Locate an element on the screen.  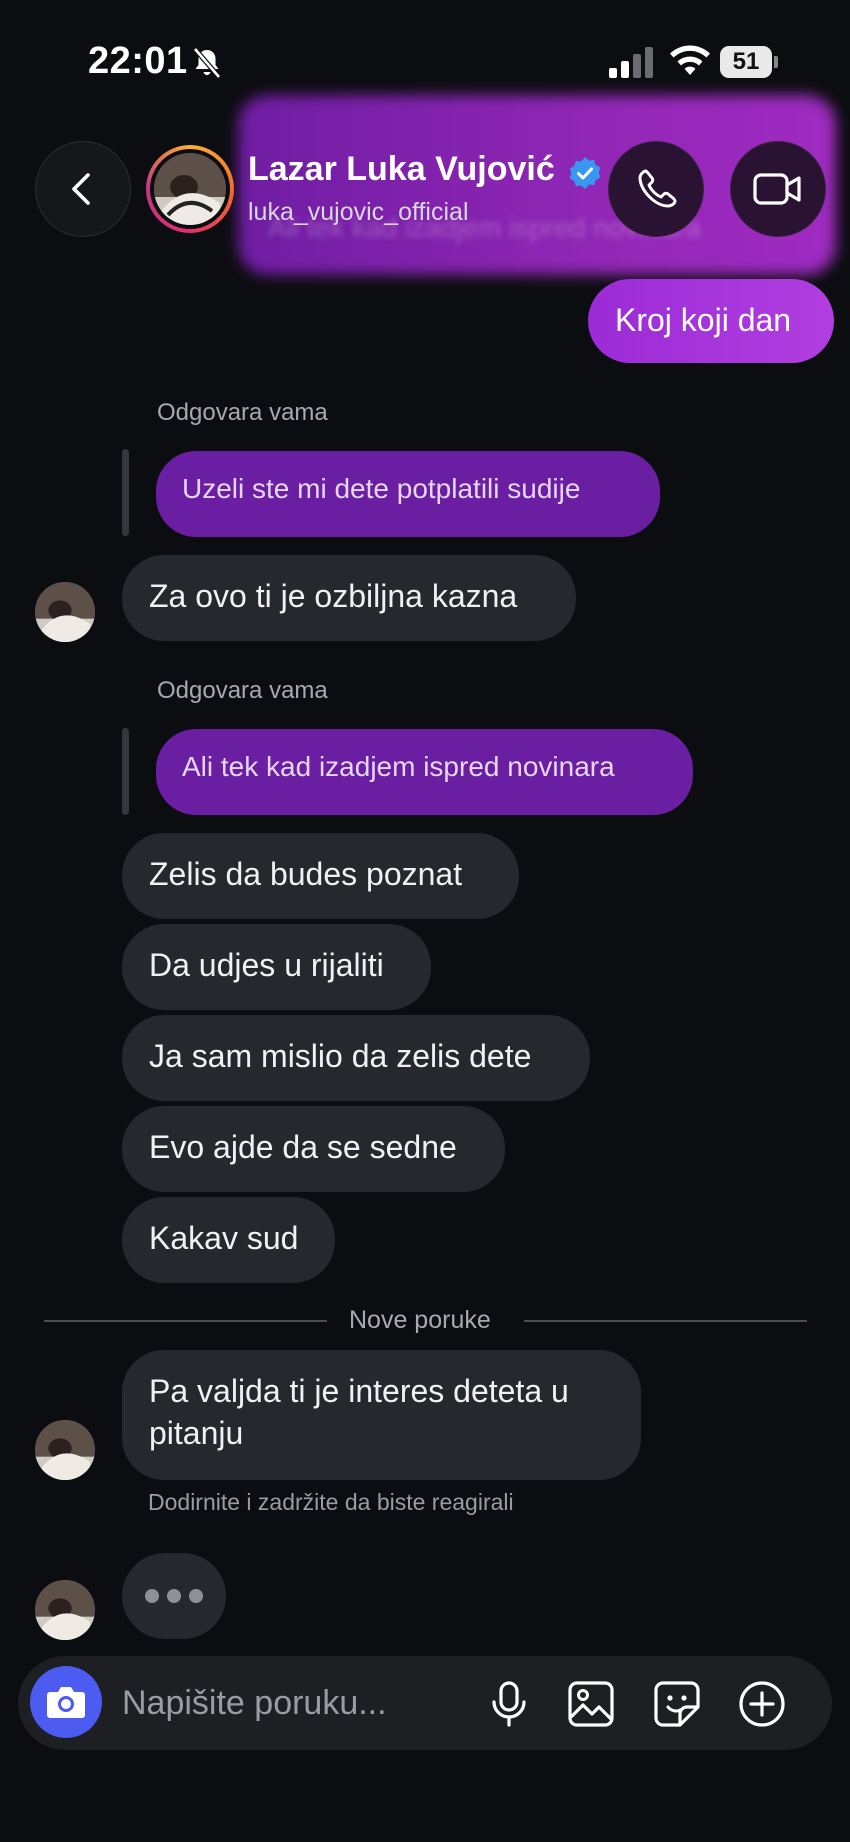
audio-call-button is located at coordinates (656, 189).